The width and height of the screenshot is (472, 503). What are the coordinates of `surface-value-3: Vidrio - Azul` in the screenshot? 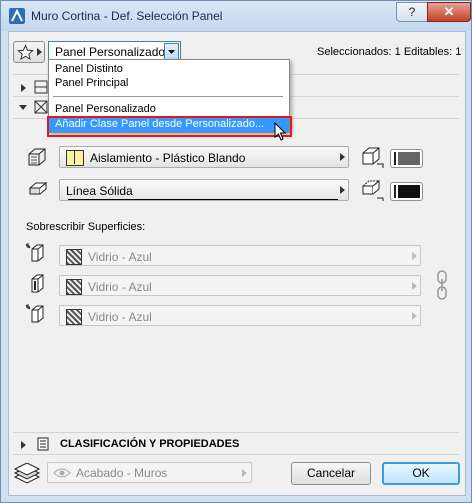 It's located at (120, 317).